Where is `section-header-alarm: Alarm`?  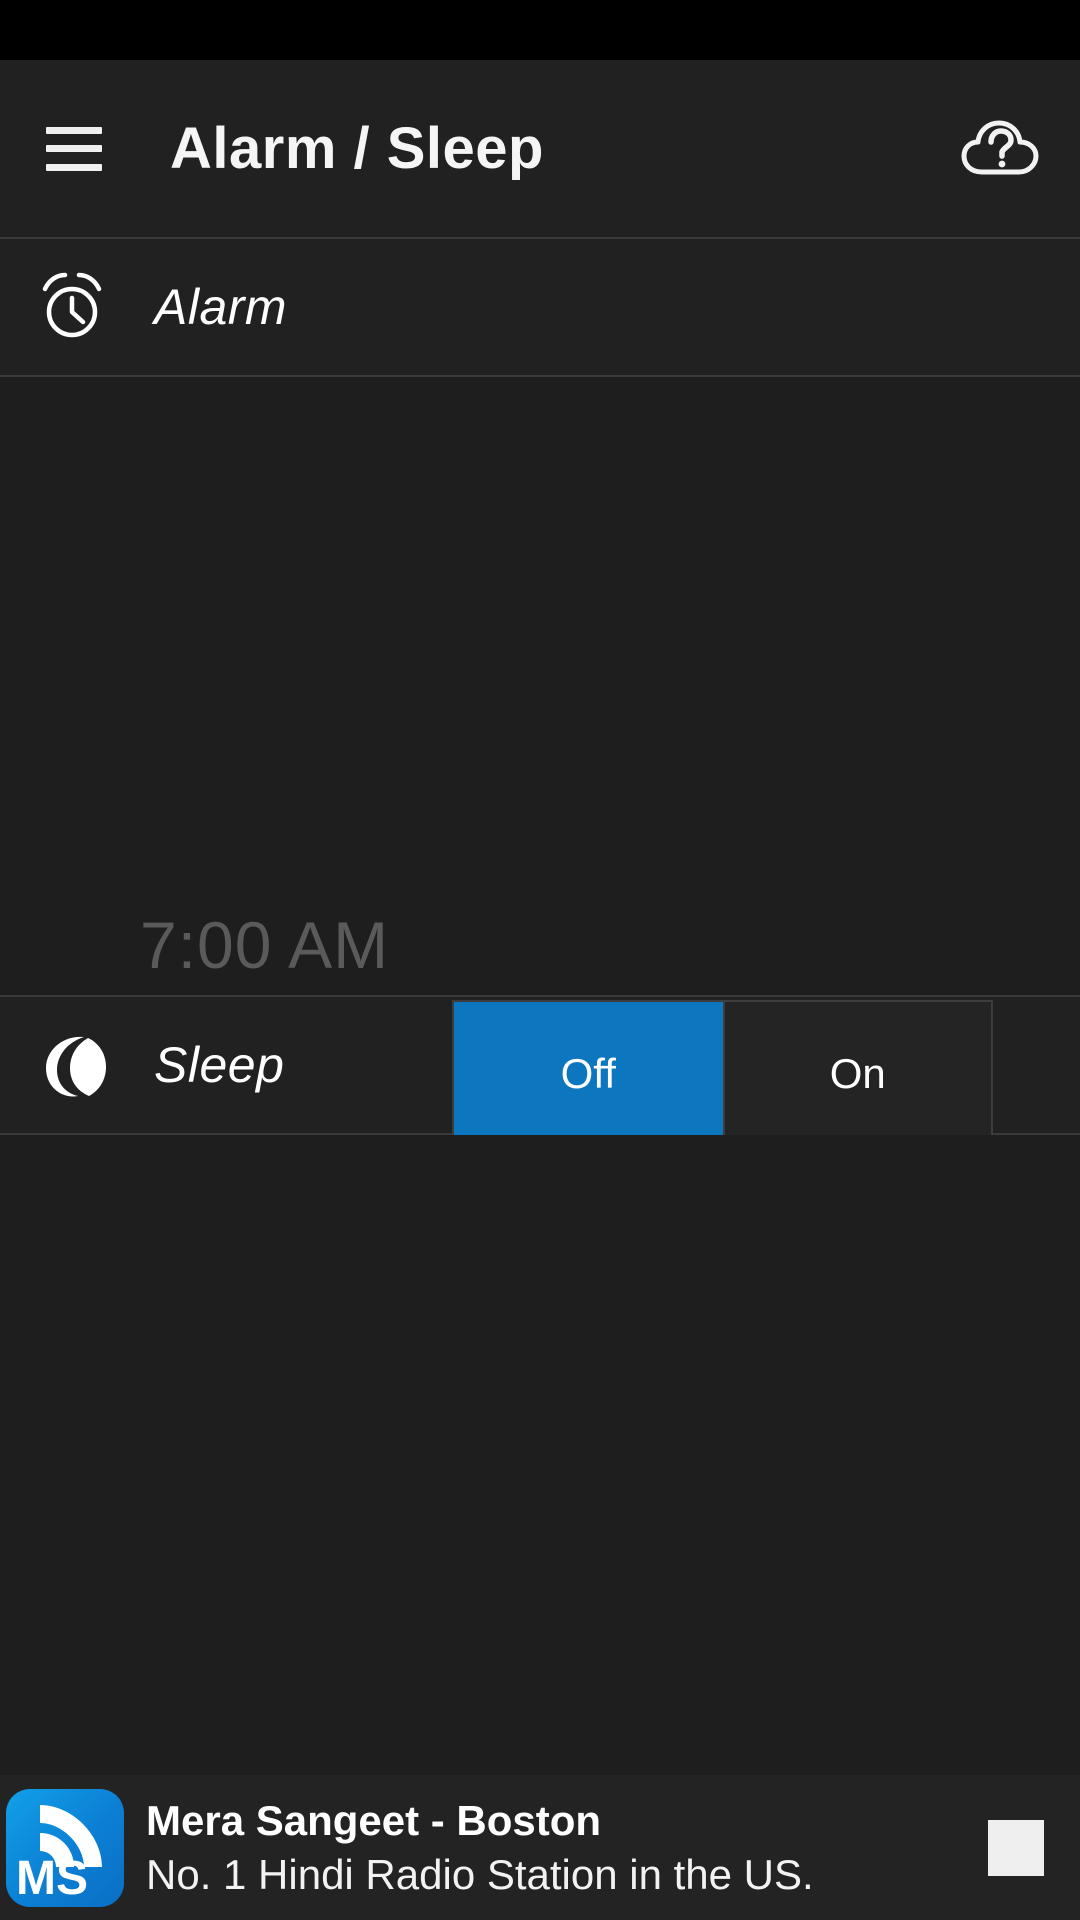
section-header-alarm: Alarm is located at coordinates (540, 307).